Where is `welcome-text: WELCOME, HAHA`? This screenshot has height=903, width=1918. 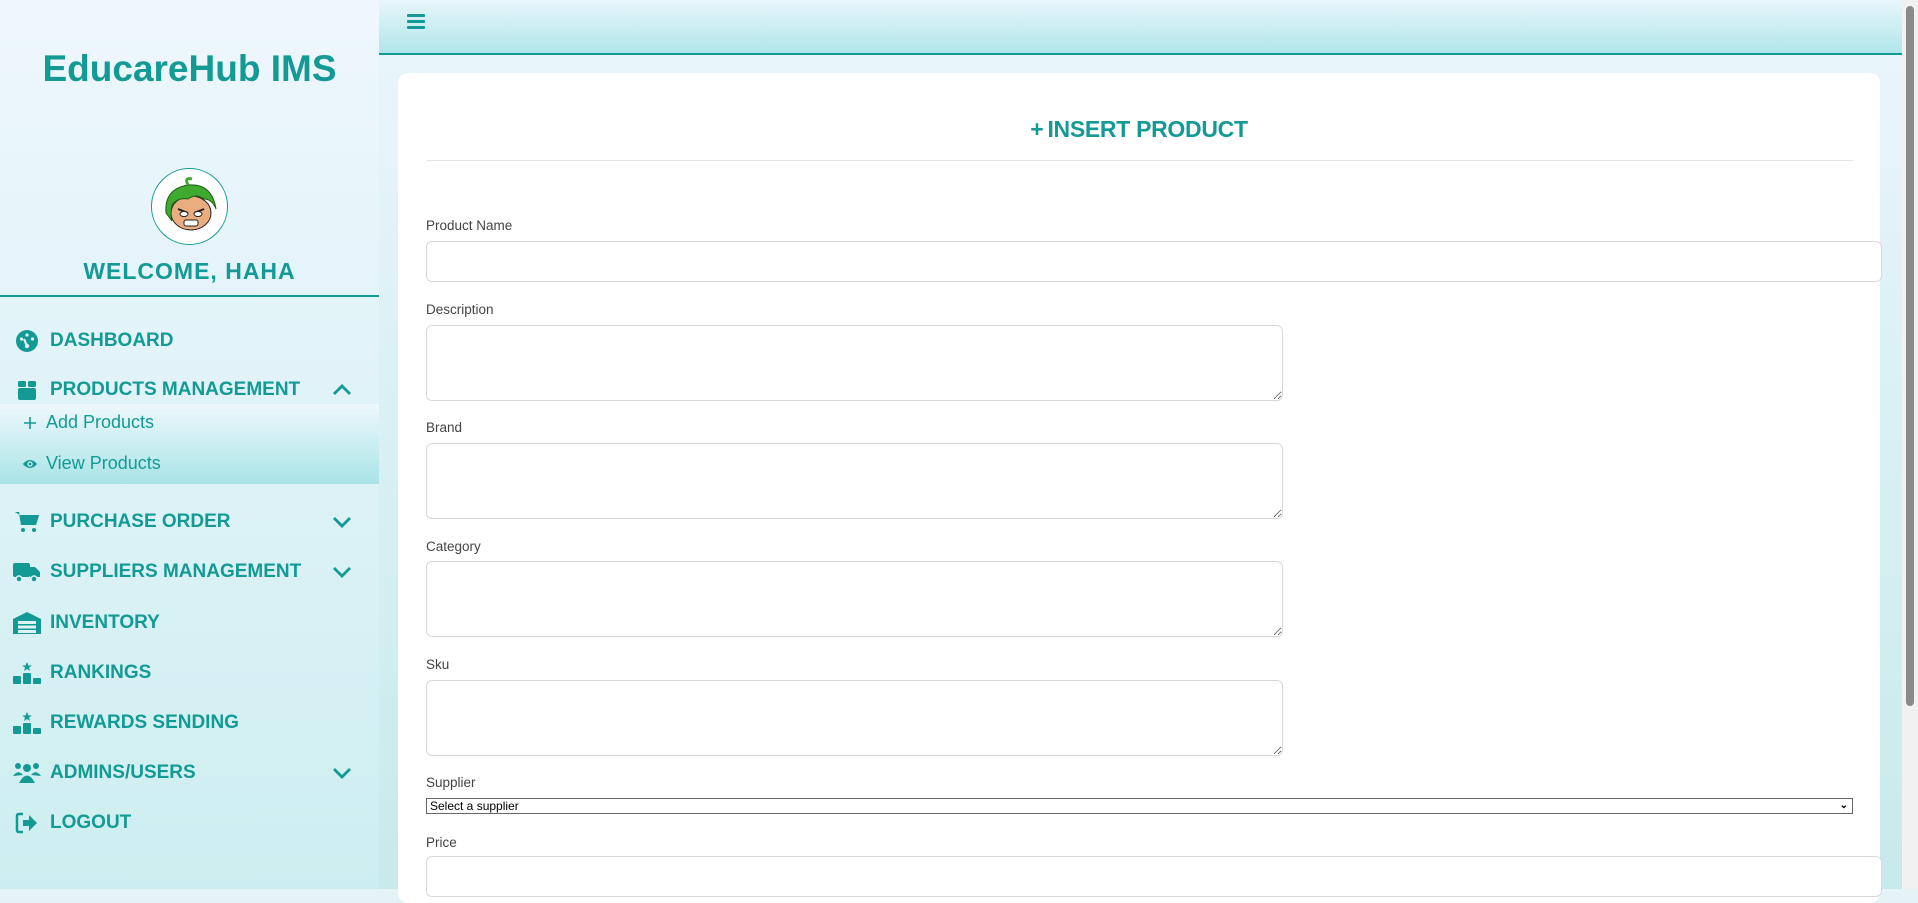
welcome-text: WELCOME, HAHA is located at coordinates (189, 271).